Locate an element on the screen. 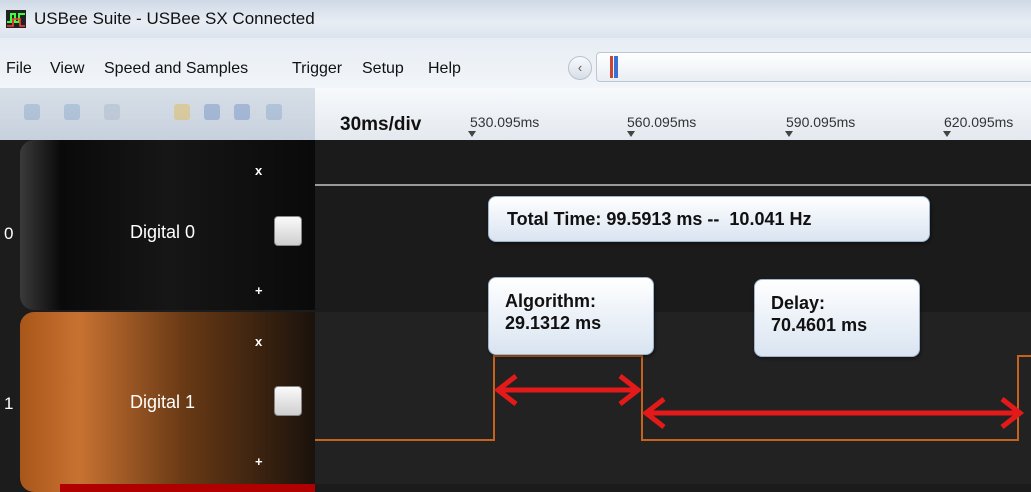 The width and height of the screenshot is (1031, 492). waveform-overlay is located at coordinates (673, 398).